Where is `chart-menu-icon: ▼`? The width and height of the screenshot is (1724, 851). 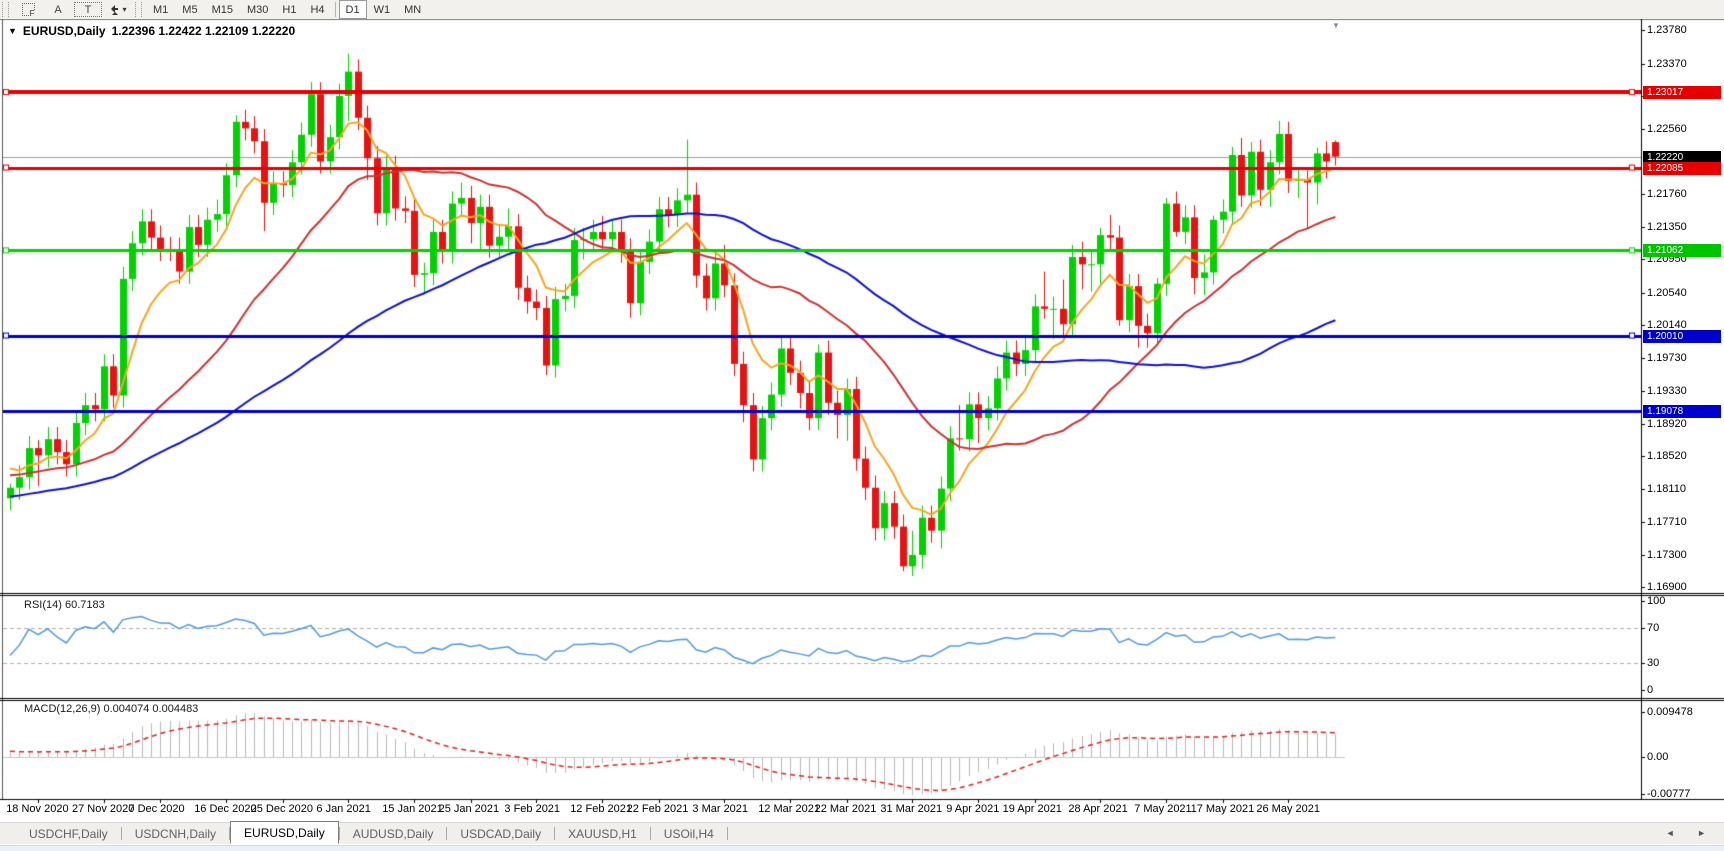
chart-menu-icon: ▼ is located at coordinates (12, 31).